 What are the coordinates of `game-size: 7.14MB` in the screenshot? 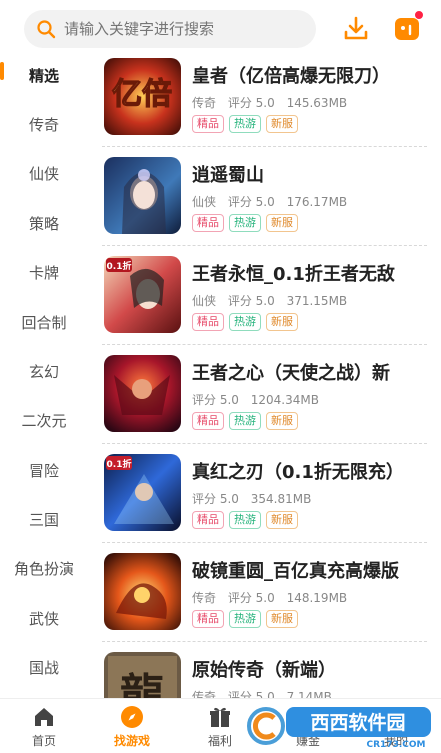 It's located at (309, 694).